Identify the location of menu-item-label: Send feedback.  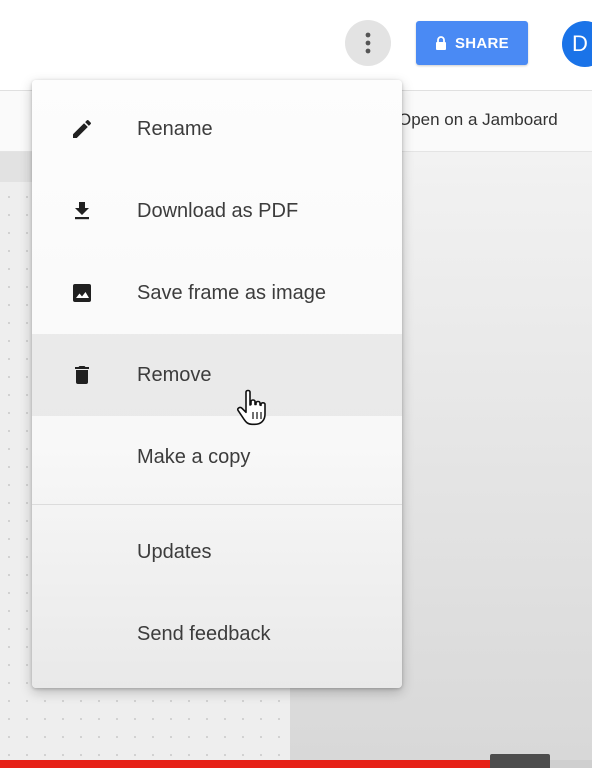
(204, 633).